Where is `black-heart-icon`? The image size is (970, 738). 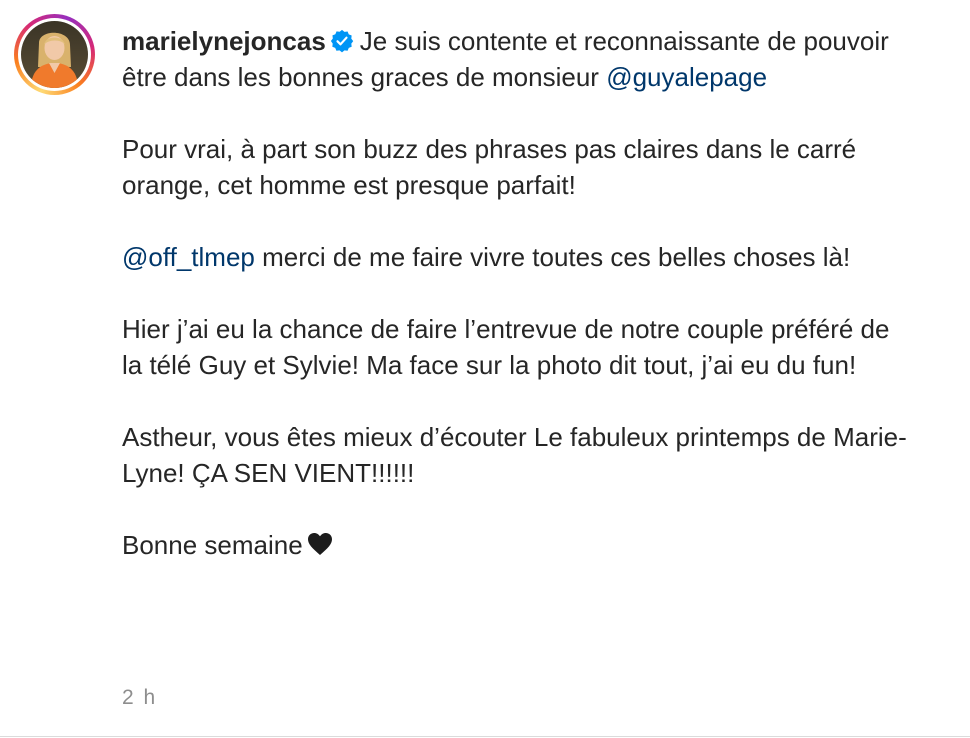
black-heart-icon is located at coordinates (319, 544).